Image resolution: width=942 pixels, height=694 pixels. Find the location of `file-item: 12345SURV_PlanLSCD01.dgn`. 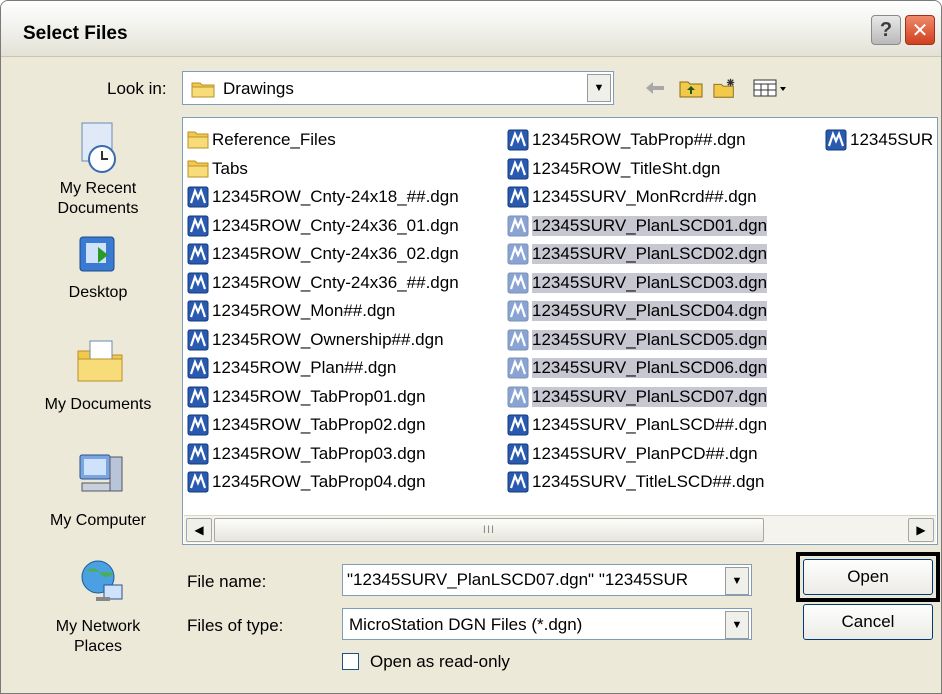

file-item: 12345SURV_PlanLSCD01.dgn is located at coordinates (637, 226).